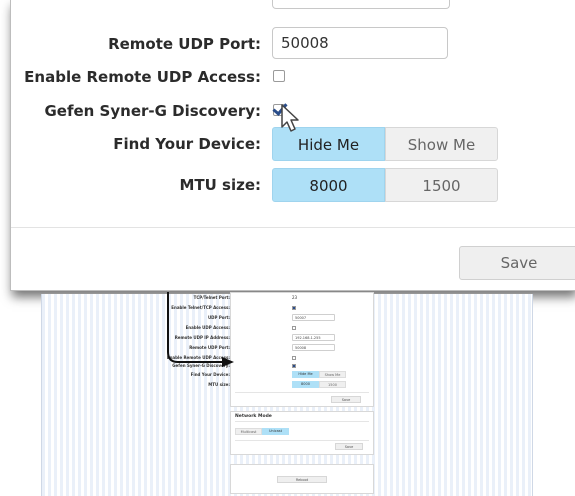  Describe the element at coordinates (283, 298) in the screenshot. I see `mini-row: TCP/Telnet Port: 23` at that location.